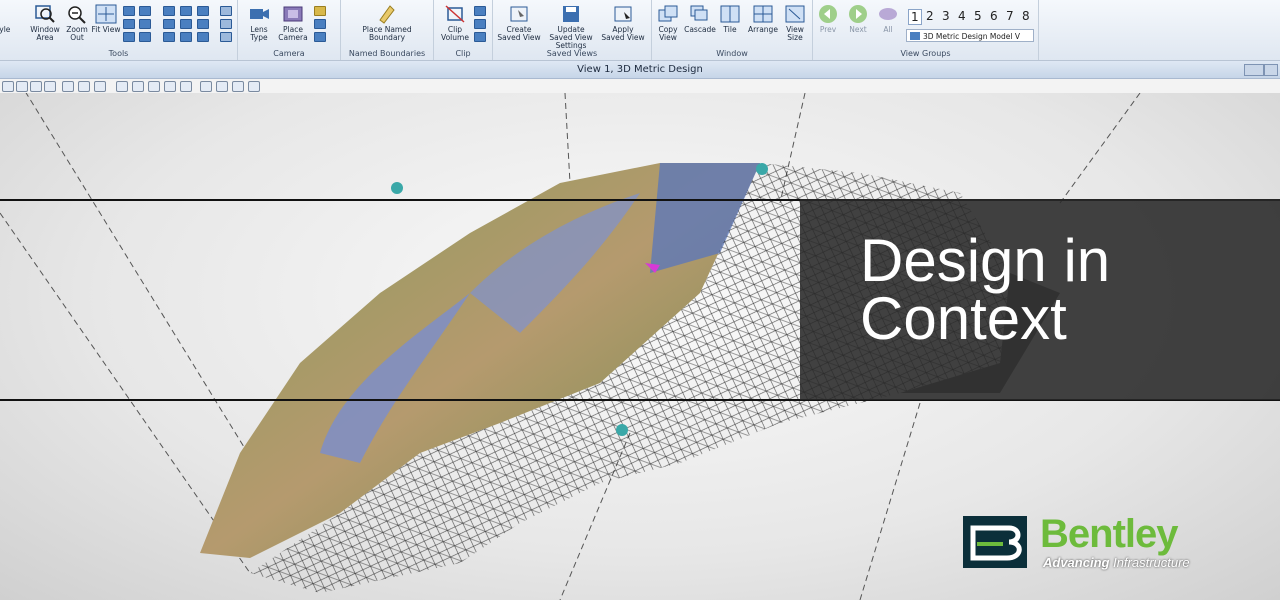  I want to click on lens-type-button: Lens Type, so click(259, 23).